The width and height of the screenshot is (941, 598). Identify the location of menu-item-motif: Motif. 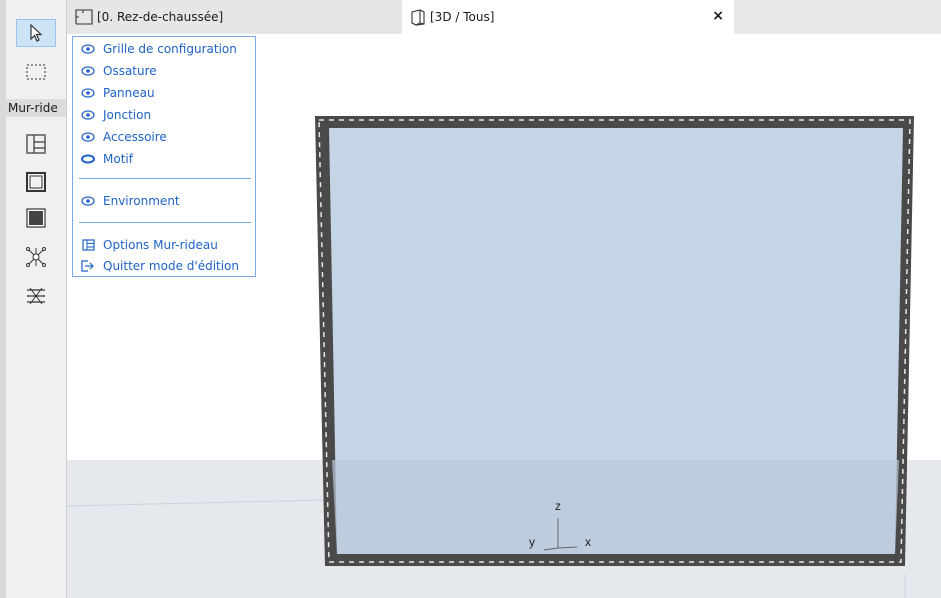
(107, 159).